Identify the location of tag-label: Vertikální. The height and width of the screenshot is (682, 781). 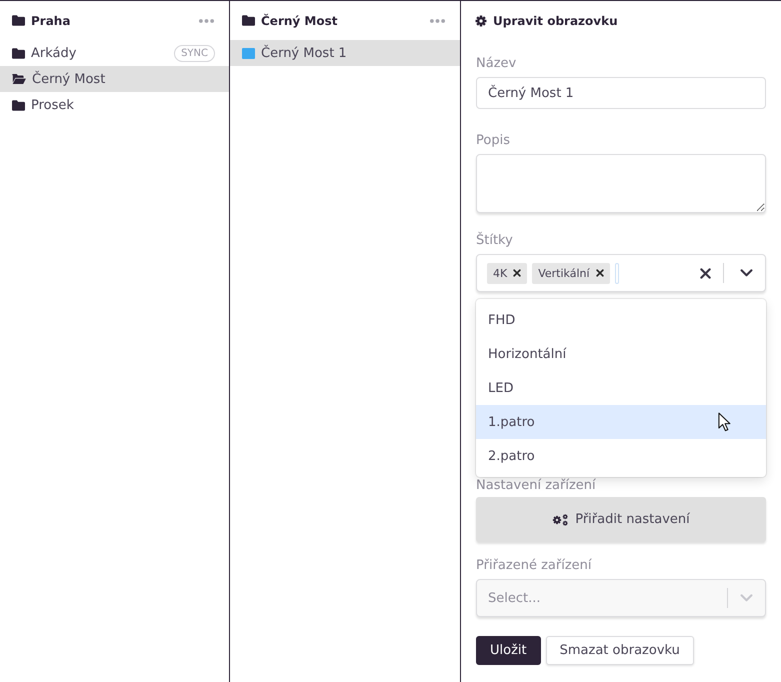
(564, 273).